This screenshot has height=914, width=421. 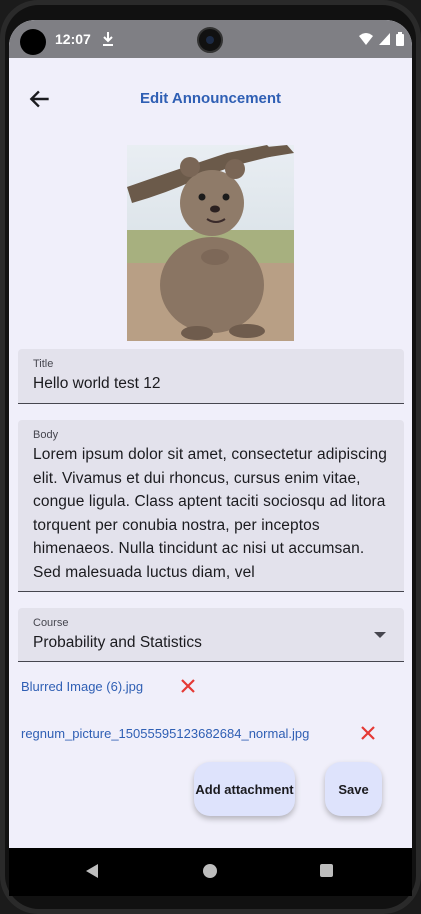 What do you see at coordinates (108, 39) in the screenshot?
I see `download-icon` at bounding box center [108, 39].